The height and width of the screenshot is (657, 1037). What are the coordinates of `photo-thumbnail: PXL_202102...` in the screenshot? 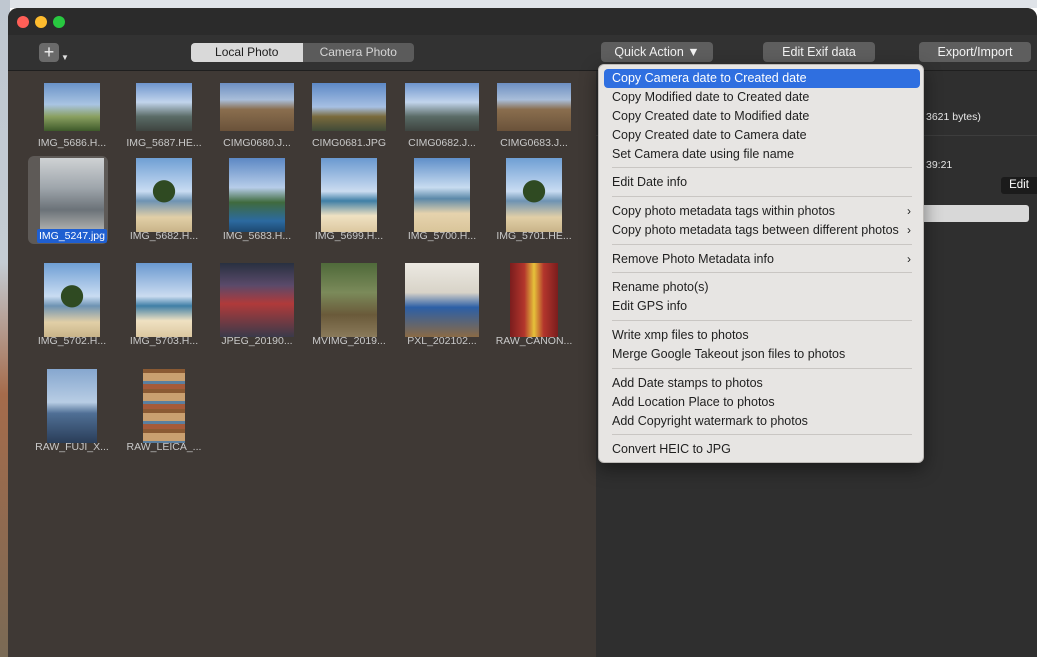 It's located at (442, 311).